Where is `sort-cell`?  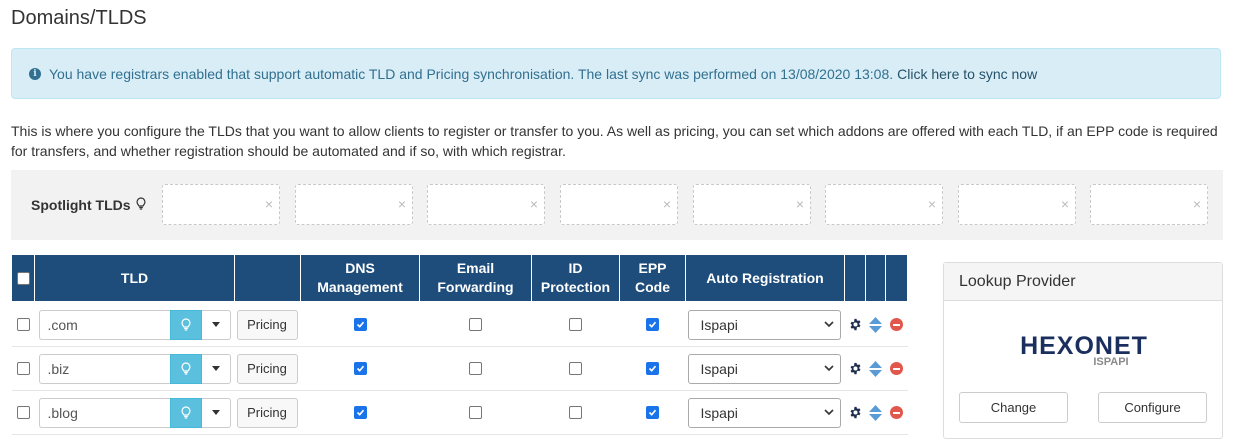
sort-cell is located at coordinates (875, 368).